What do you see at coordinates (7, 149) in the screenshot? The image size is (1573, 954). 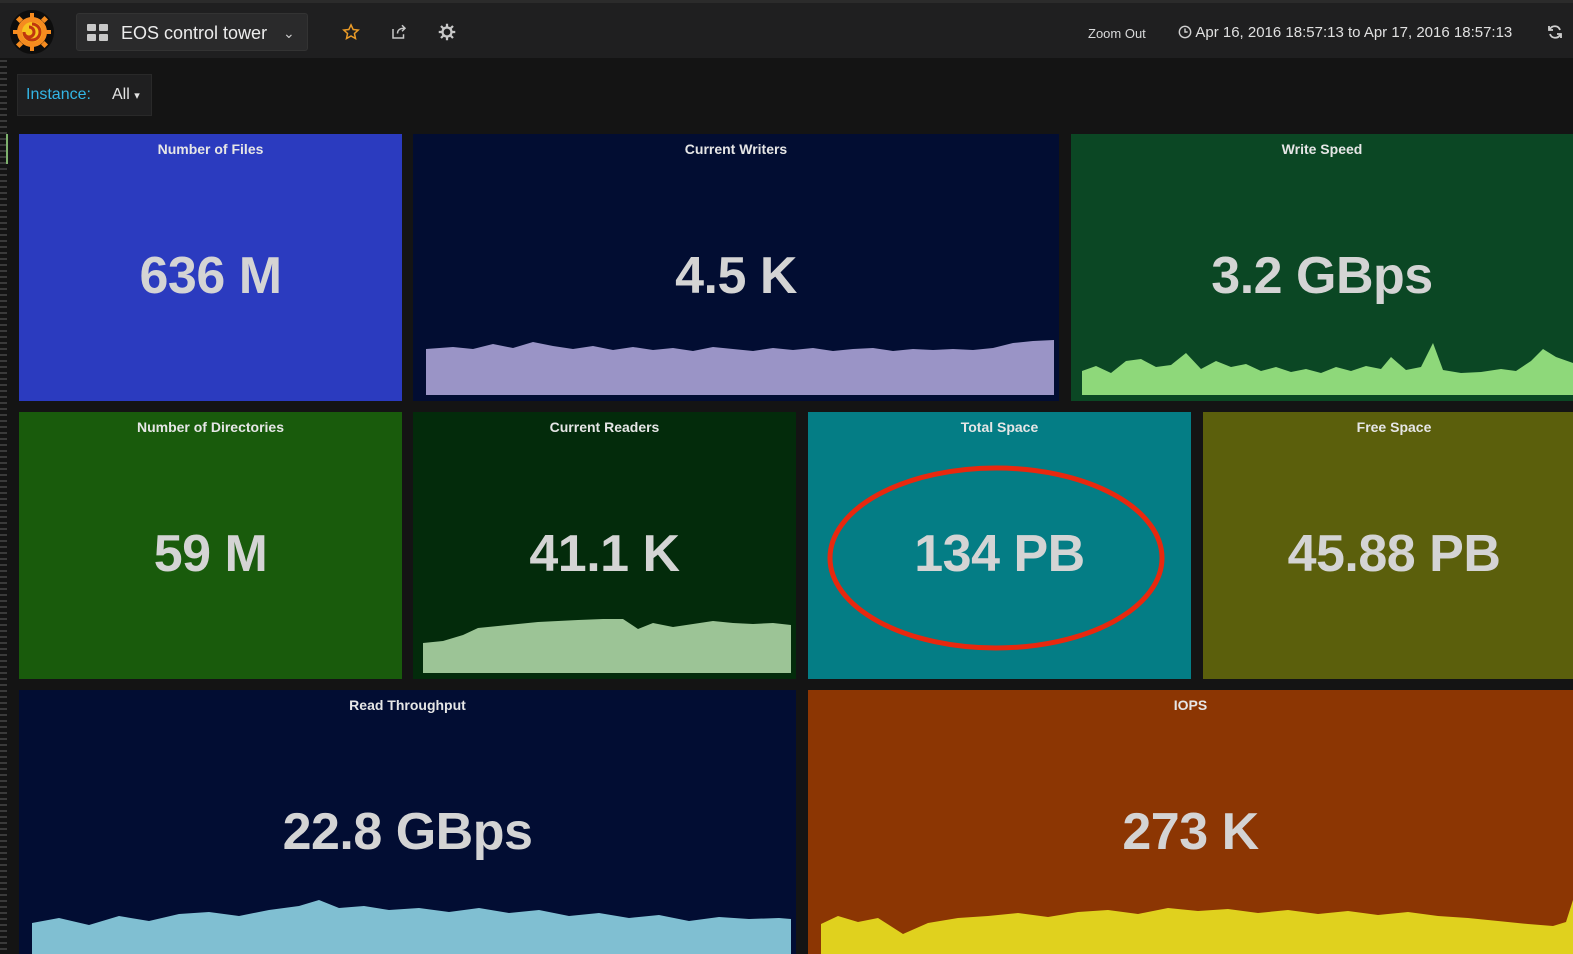 I see `row-collapse-marker` at bounding box center [7, 149].